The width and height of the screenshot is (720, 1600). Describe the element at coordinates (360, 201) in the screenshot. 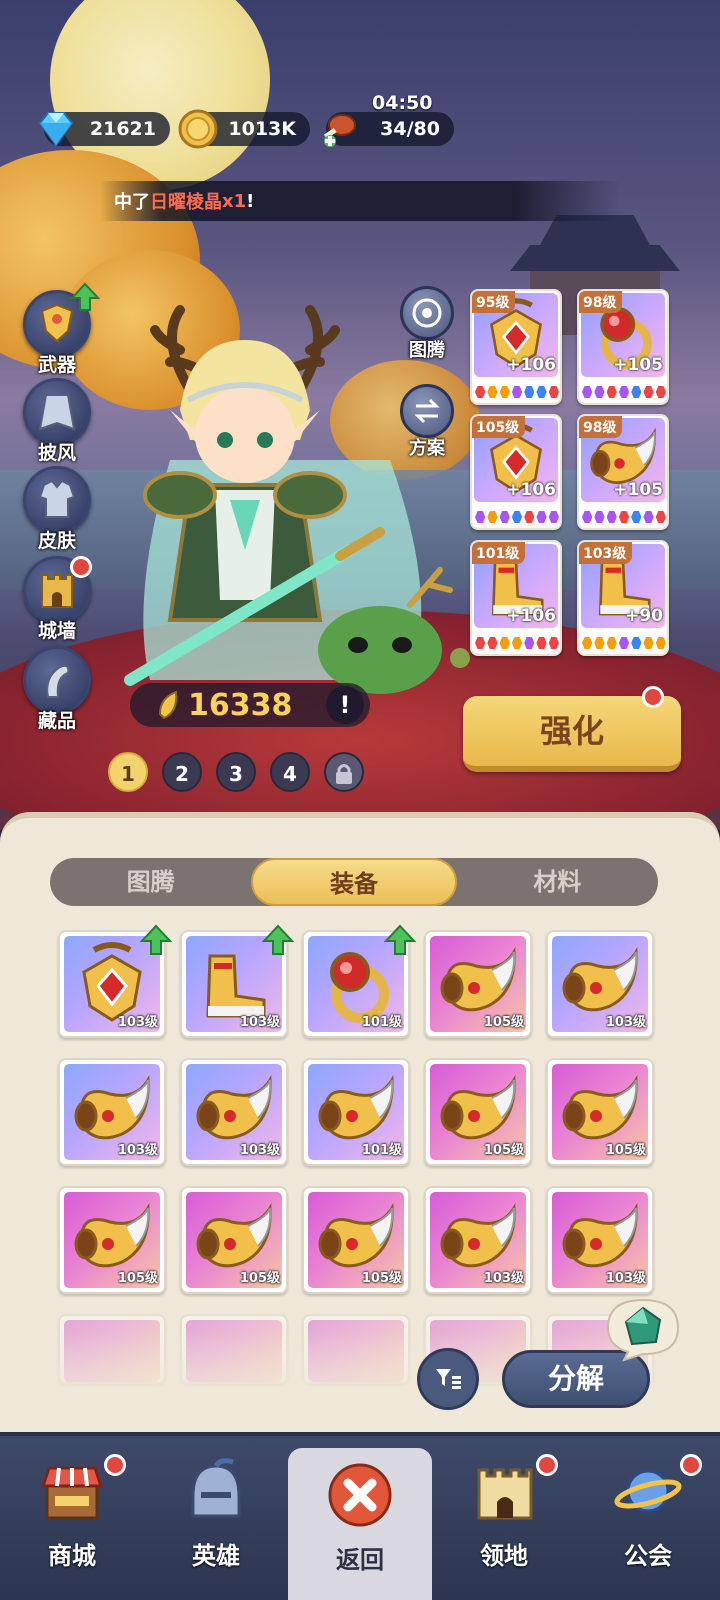

I see `loot-announcement: 中了 日曜棱晶 x1 !` at that location.